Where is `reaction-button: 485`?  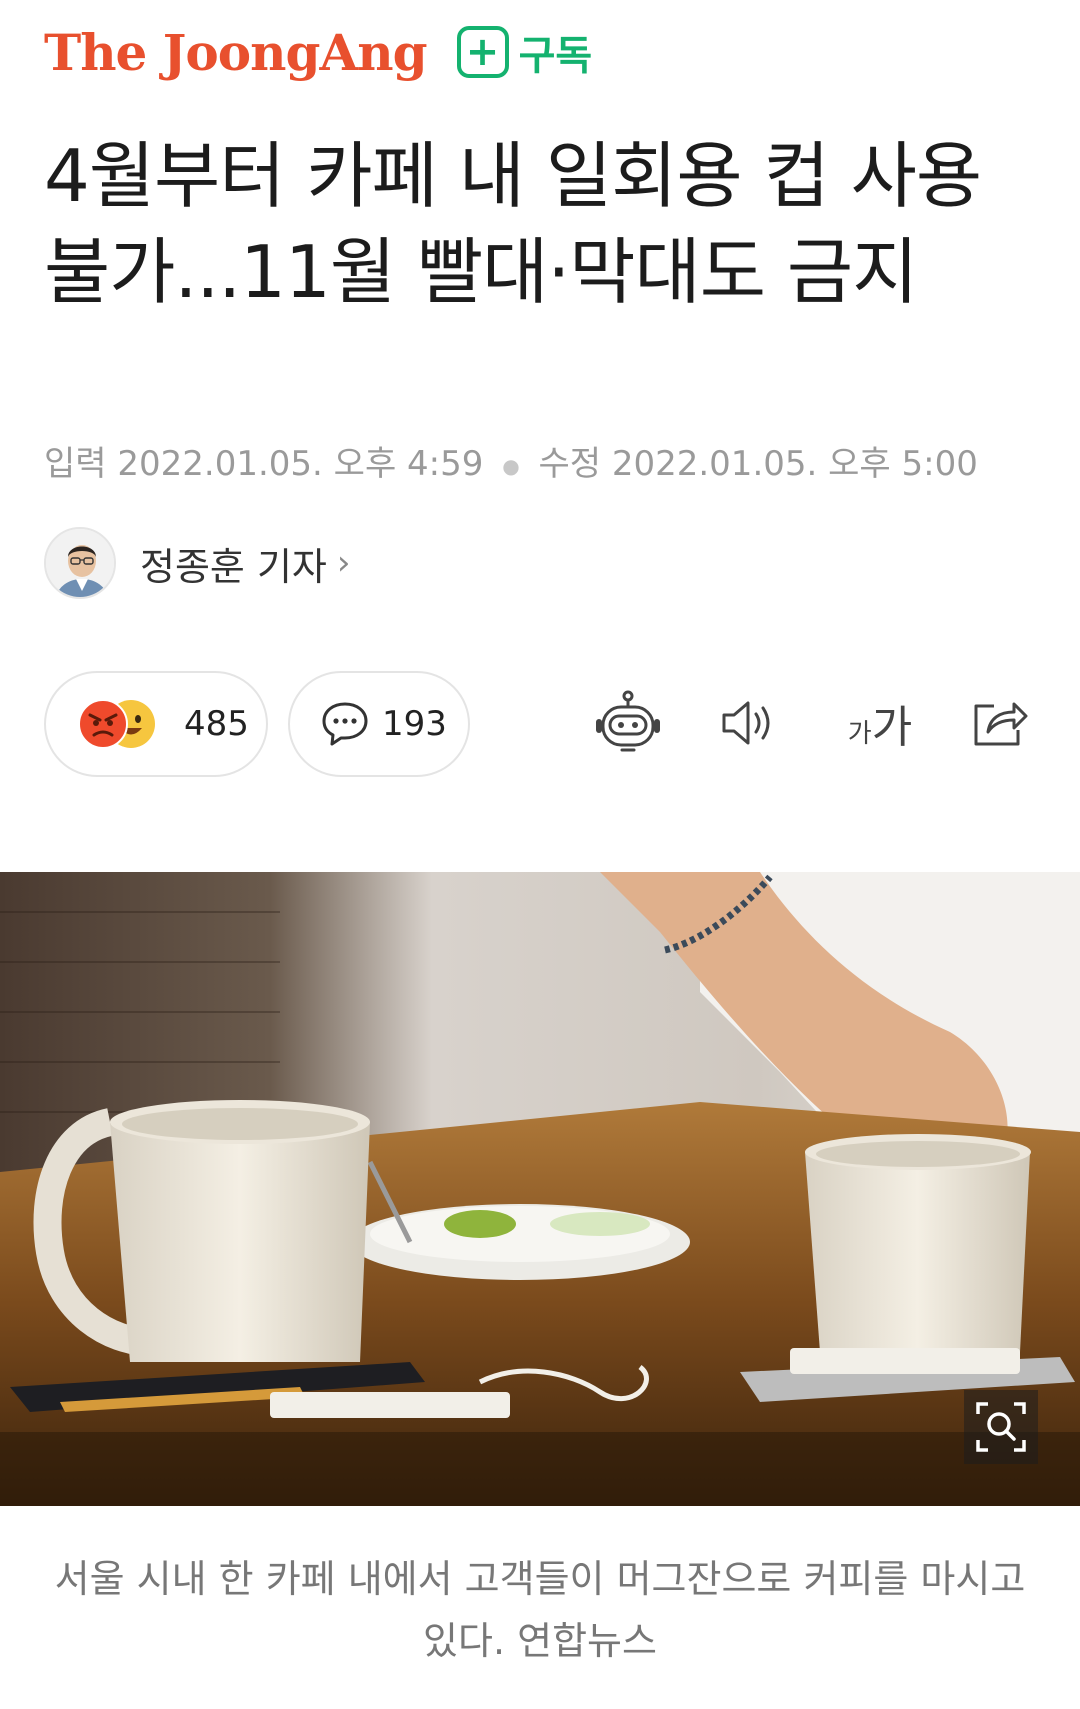 reaction-button: 485 is located at coordinates (156, 724).